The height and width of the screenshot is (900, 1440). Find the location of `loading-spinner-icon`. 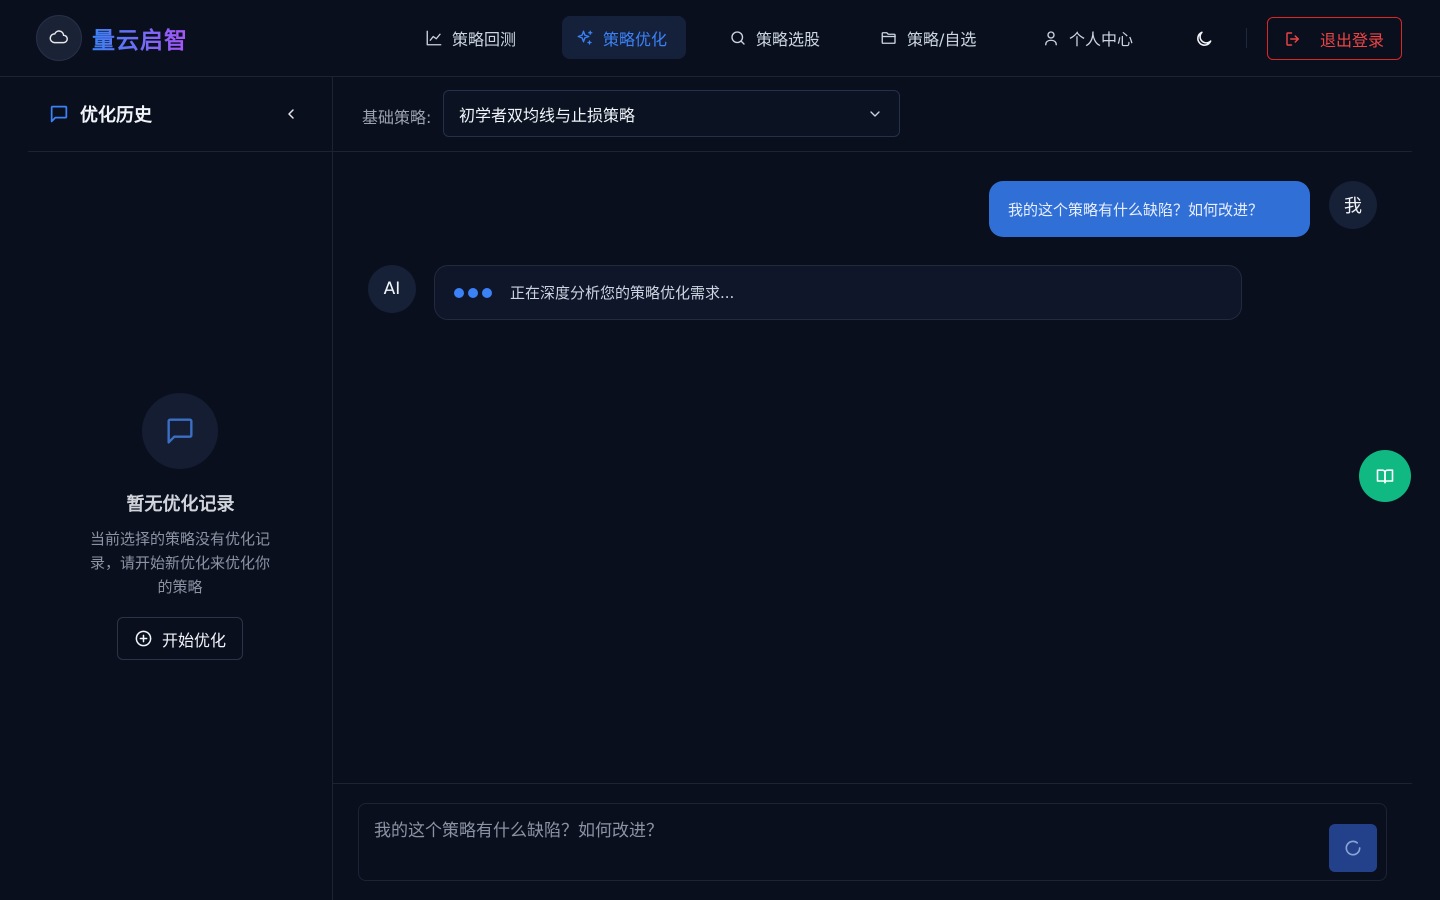

loading-spinner-icon is located at coordinates (1353, 848).